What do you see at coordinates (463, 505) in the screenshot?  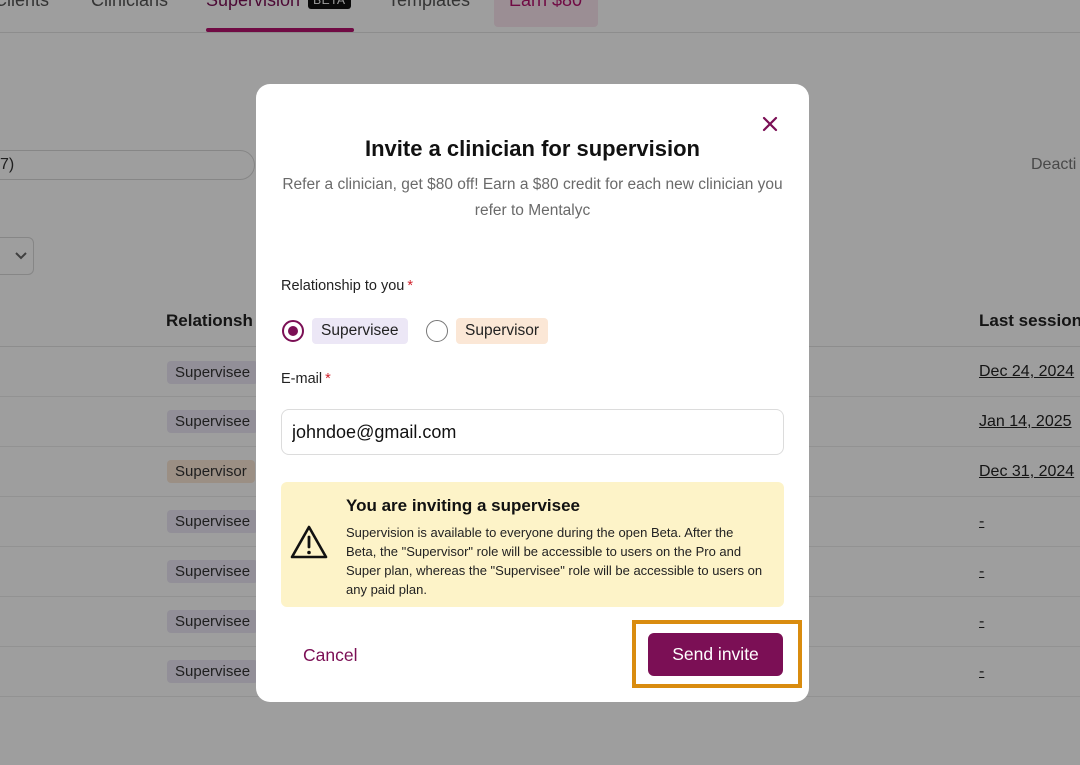 I see `notice-title: You are inviting a supervisee` at bounding box center [463, 505].